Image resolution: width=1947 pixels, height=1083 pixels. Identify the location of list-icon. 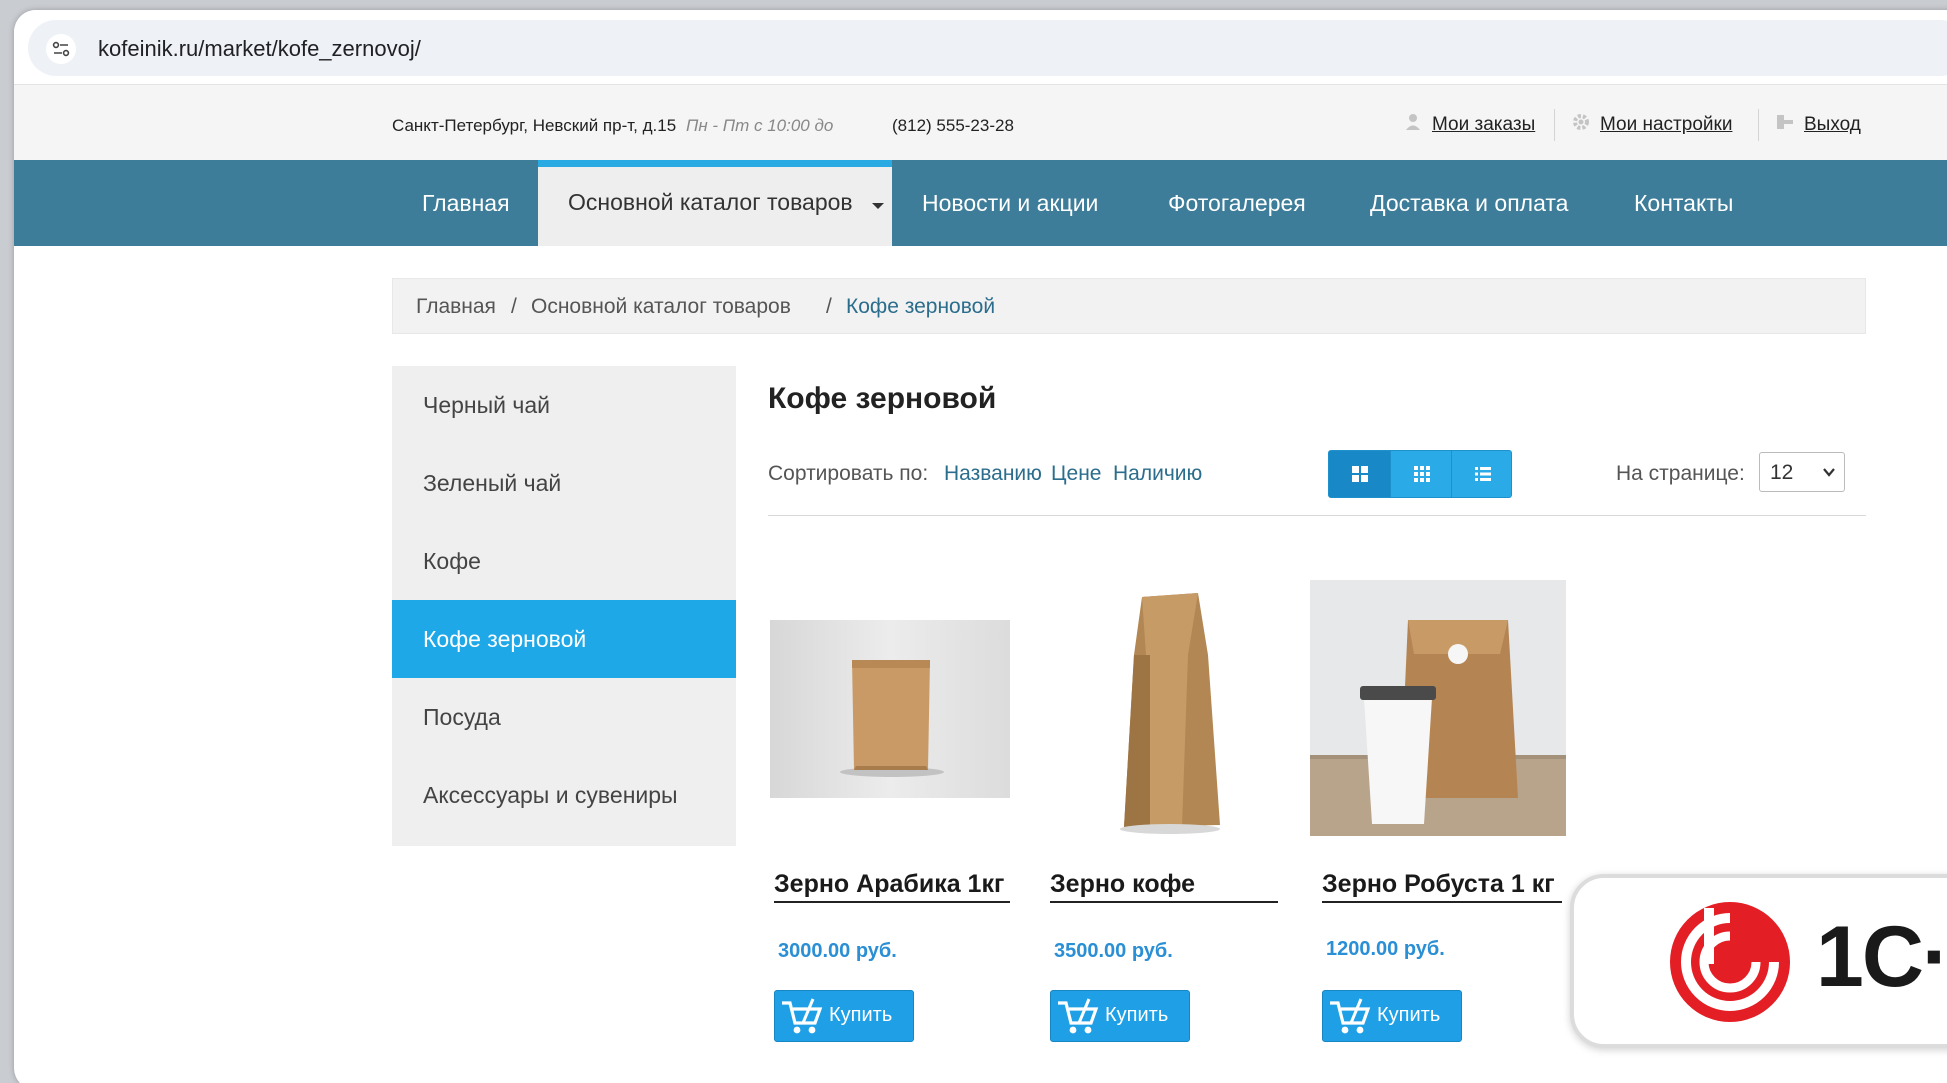
(1482, 474).